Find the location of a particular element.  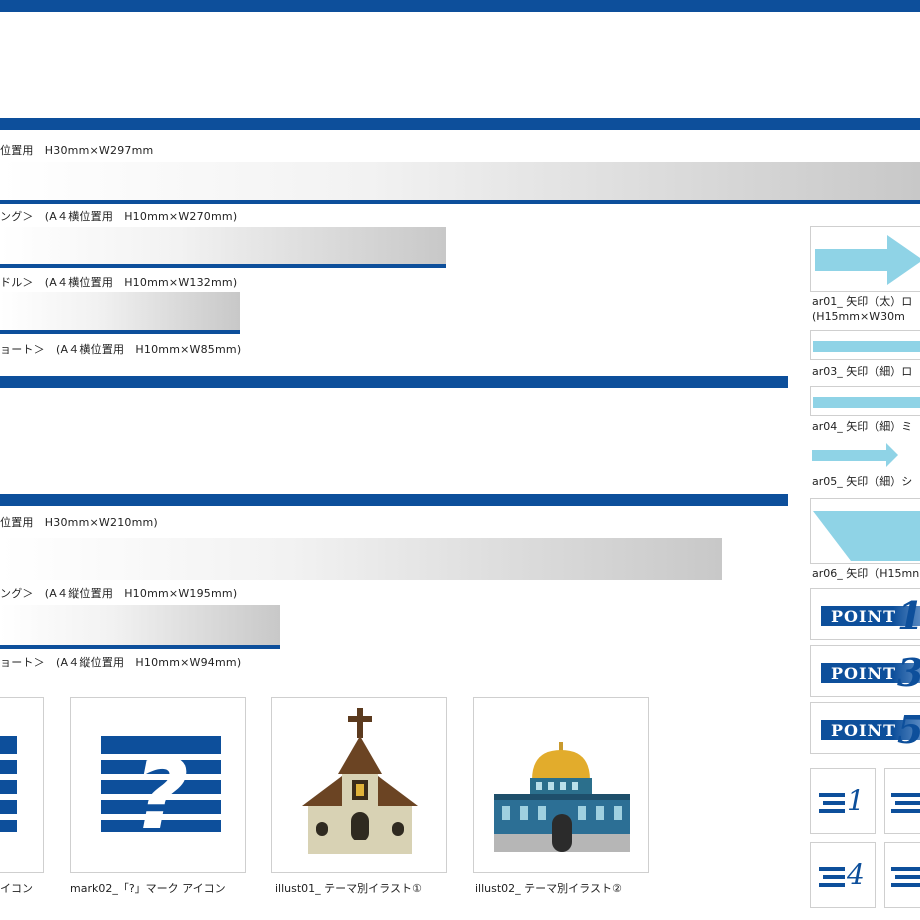

arrow-ar01-thumb is located at coordinates (865, 259).